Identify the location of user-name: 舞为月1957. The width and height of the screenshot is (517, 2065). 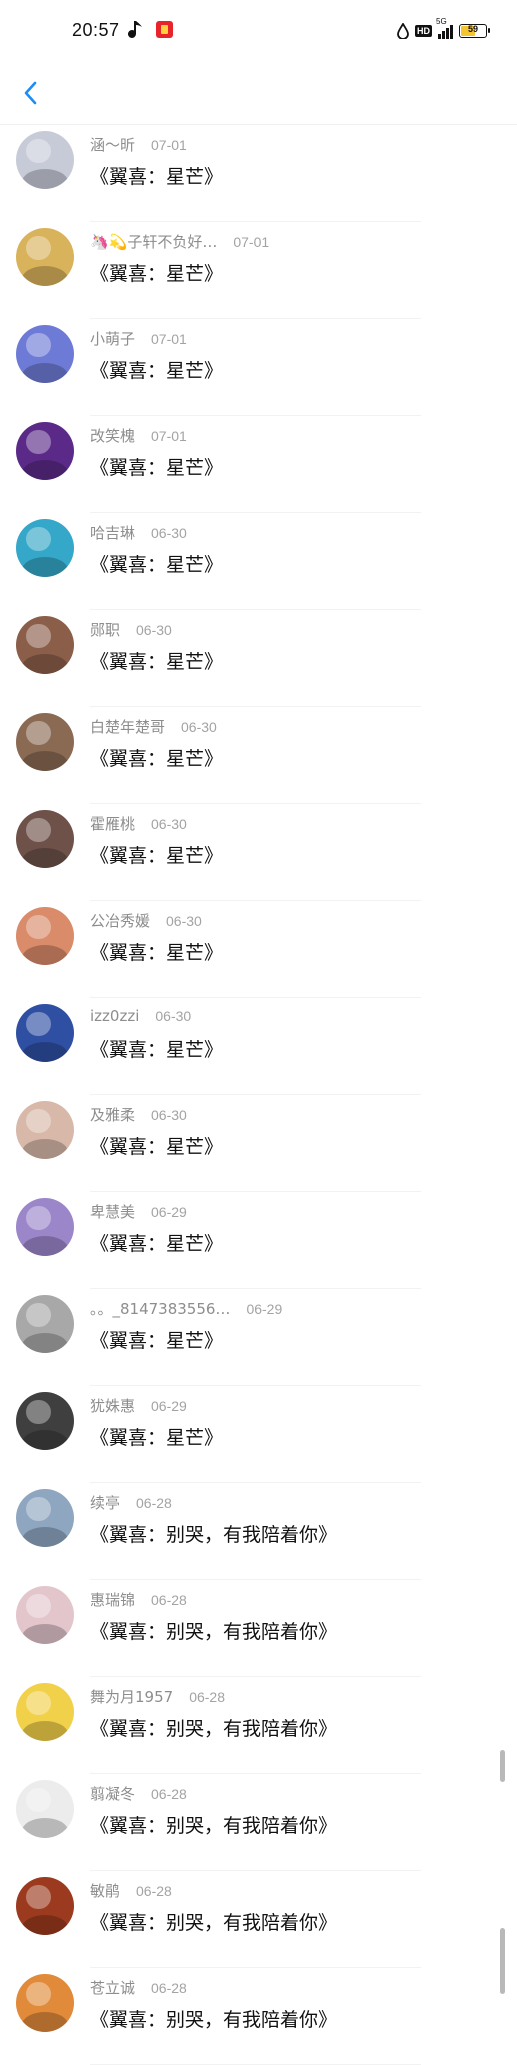
(131, 1697).